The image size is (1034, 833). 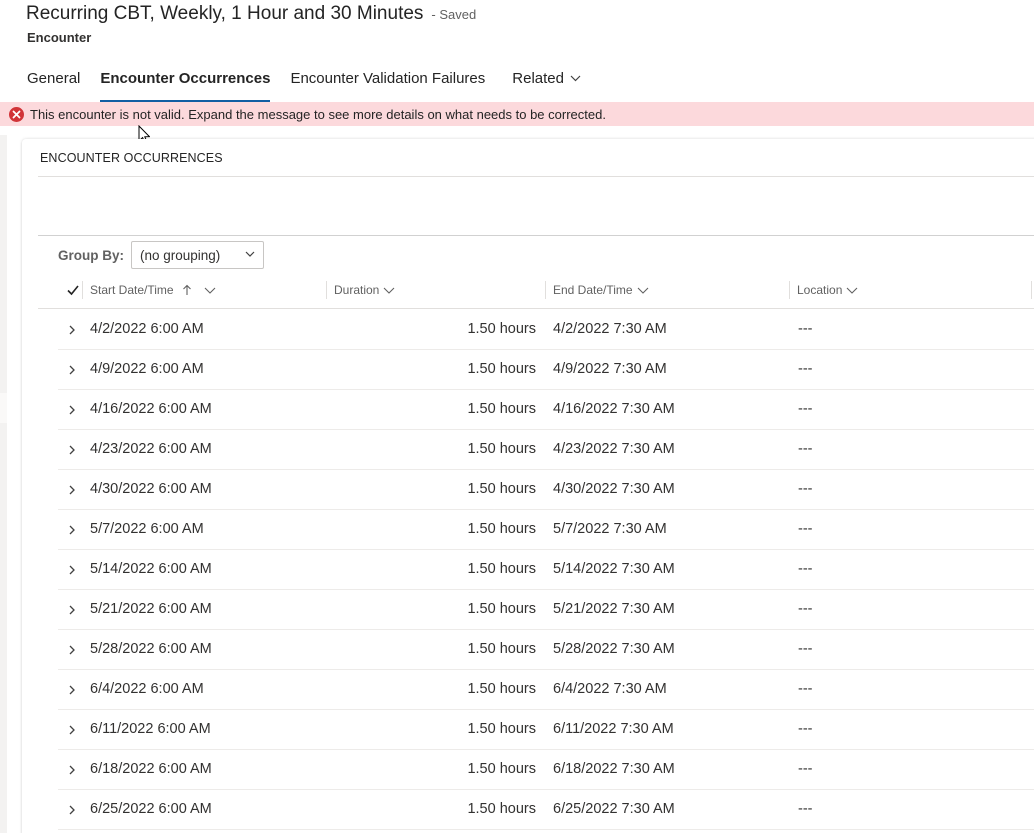 I want to click on cell-start-date: 5/7/2022 6:00 AM, so click(x=147, y=529).